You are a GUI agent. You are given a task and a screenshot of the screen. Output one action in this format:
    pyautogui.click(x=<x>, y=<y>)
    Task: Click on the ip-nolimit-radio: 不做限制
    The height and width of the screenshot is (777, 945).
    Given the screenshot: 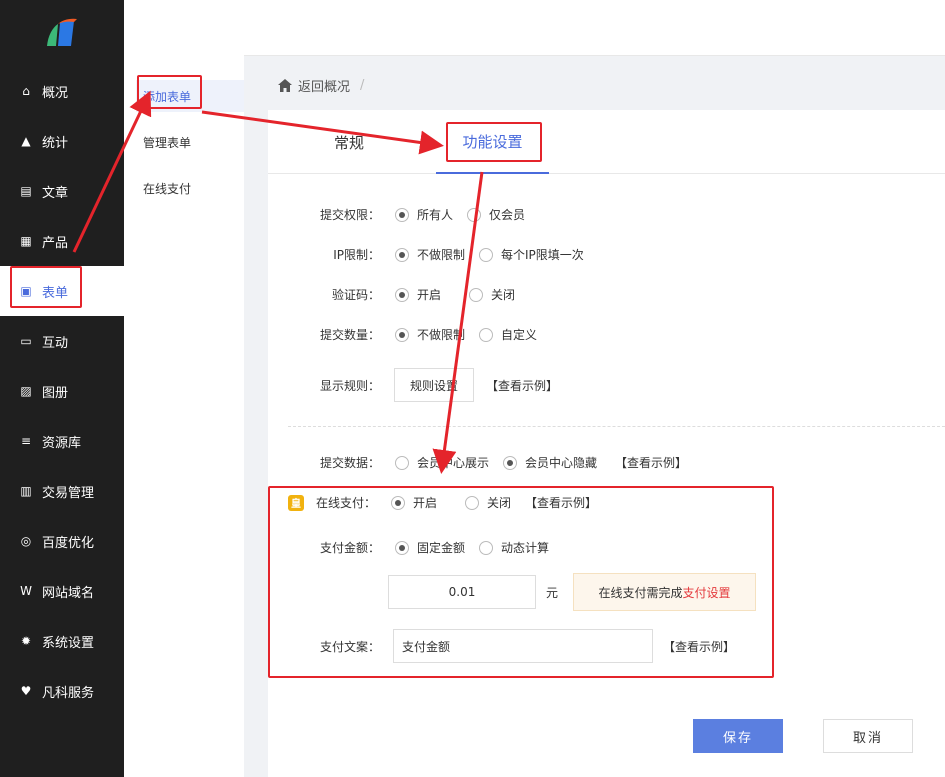 What is the action you would take?
    pyautogui.click(x=430, y=254)
    